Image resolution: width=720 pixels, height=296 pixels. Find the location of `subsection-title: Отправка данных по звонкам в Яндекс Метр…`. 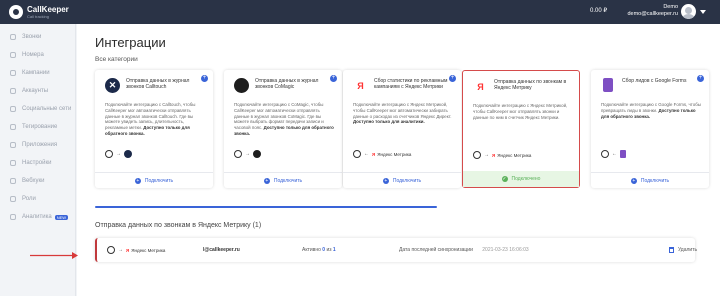

subsection-title: Отправка данных по звонкам в Яндекс Метр… is located at coordinates (178, 225).